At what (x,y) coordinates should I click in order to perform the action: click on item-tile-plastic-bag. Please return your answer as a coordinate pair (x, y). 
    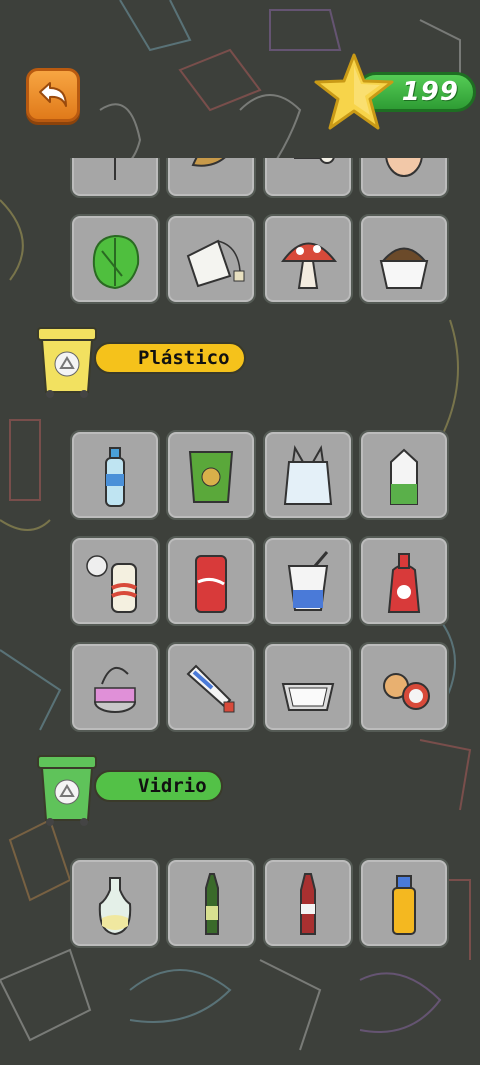
    Looking at the image, I should click on (308, 475).